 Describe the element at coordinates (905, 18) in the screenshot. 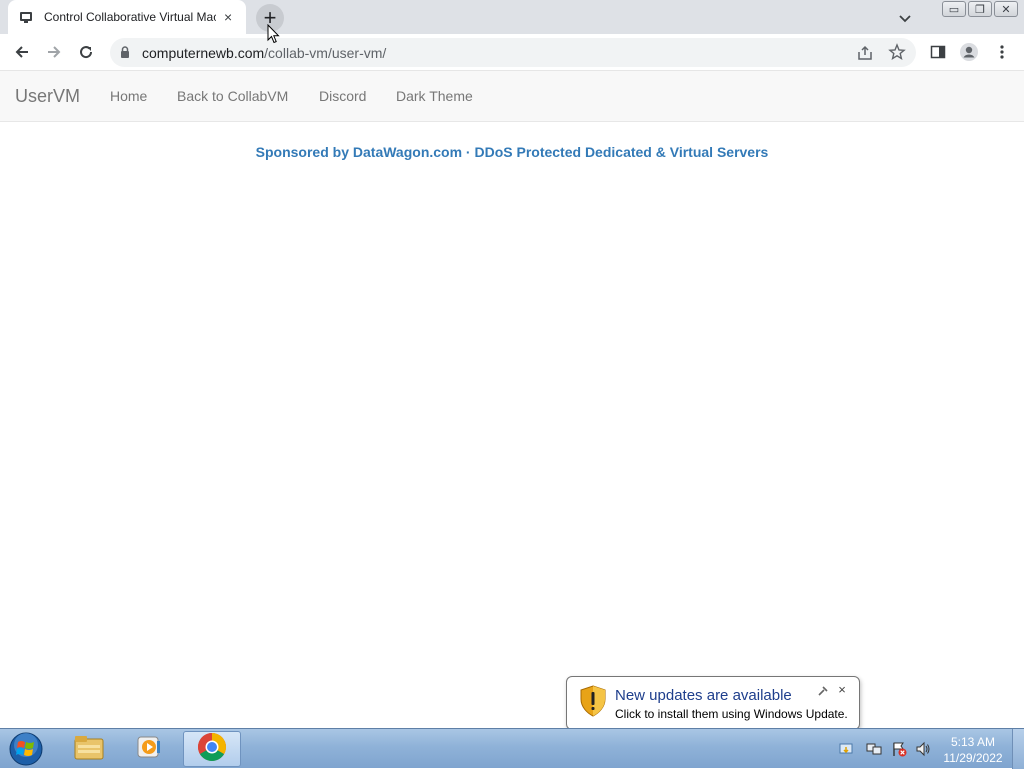

I see `tab-search-chevron-icon` at that location.